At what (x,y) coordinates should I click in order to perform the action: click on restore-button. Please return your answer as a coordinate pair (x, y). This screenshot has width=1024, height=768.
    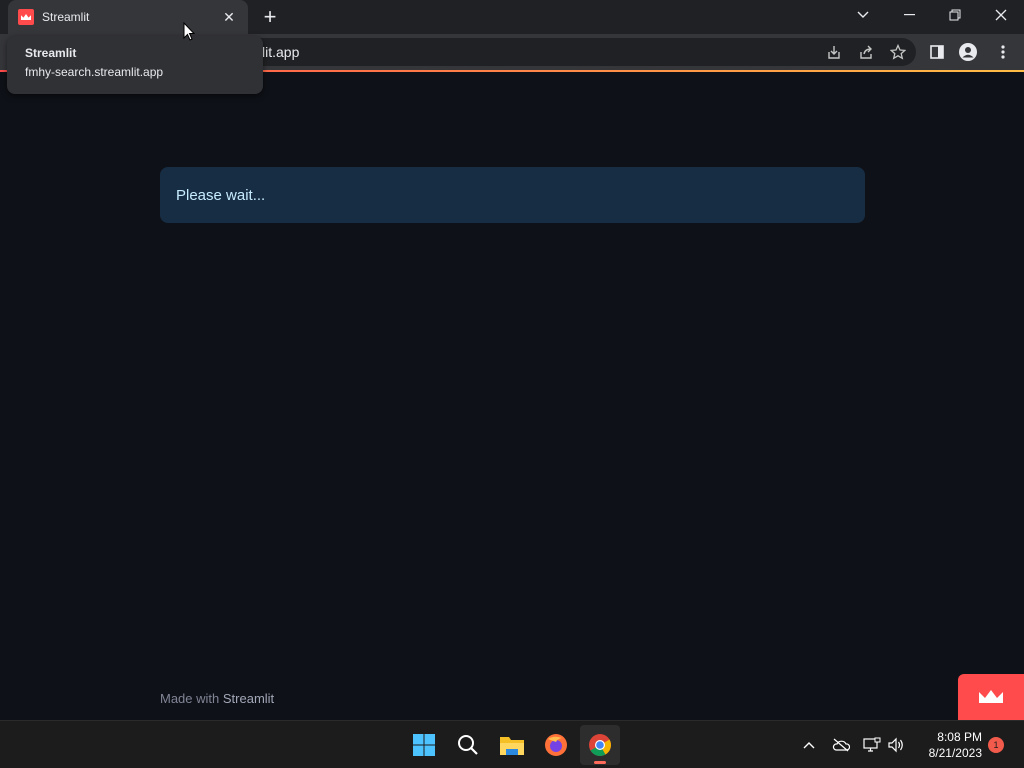
    Looking at the image, I should click on (955, 15).